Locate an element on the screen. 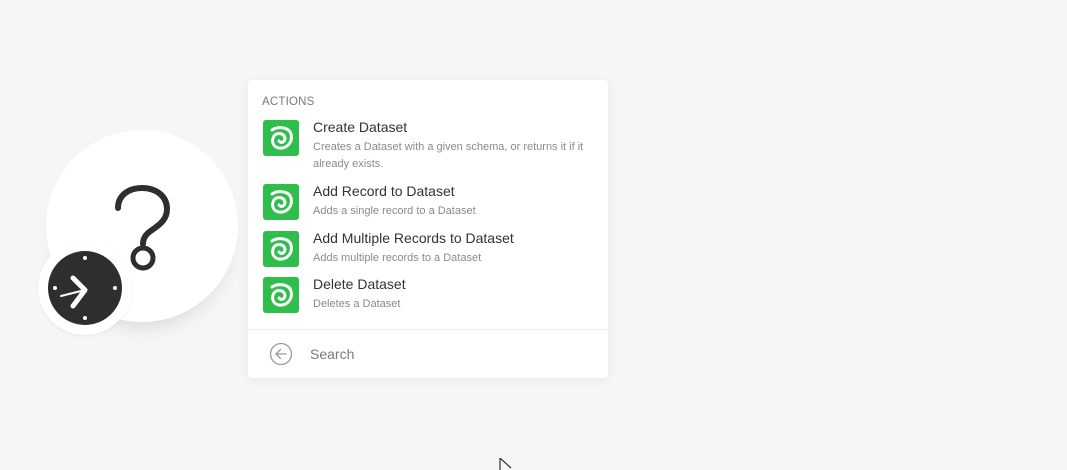 The width and height of the screenshot is (1067, 470). action-label: Create Dataset is located at coordinates (360, 127).